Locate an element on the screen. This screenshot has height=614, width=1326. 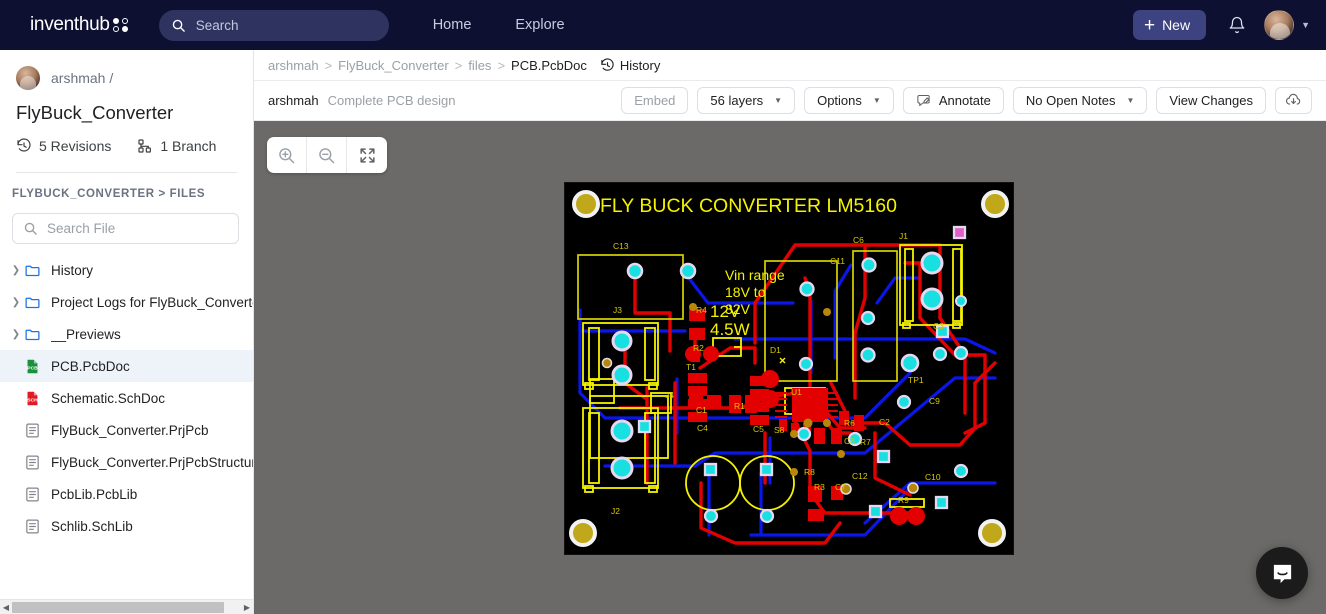
tree-item-label: Schlib.SchLib is located at coordinates (92, 526).